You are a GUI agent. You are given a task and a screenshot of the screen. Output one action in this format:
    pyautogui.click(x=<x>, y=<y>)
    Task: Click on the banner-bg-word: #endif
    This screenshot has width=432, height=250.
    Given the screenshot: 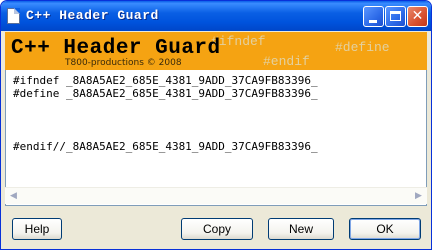 What is the action you would take?
    pyautogui.click(x=286, y=61)
    